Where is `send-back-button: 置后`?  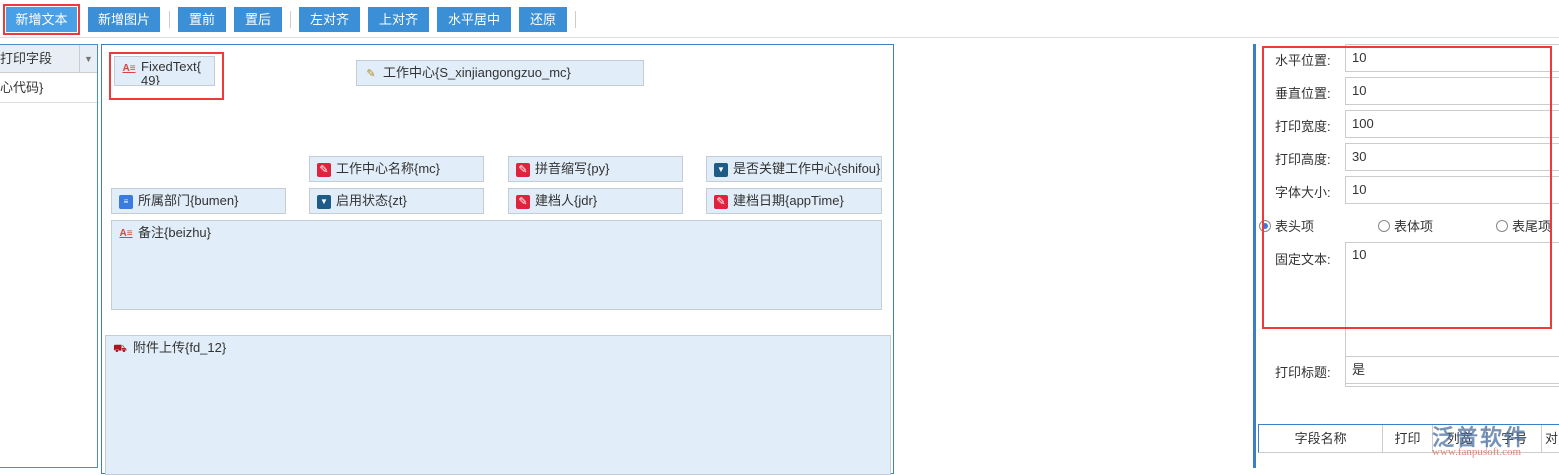
send-back-button: 置后 is located at coordinates (258, 19).